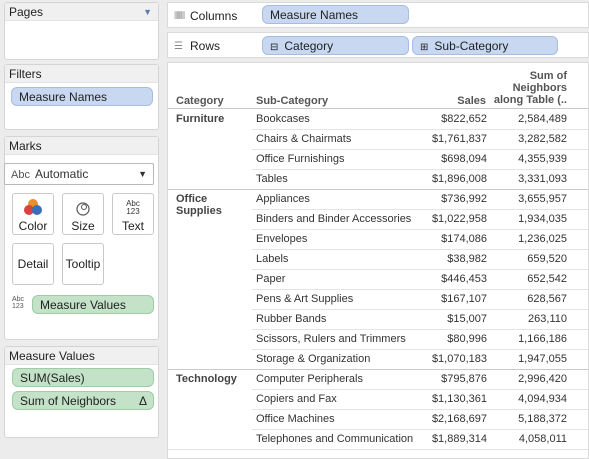  Describe the element at coordinates (471, 46) in the screenshot. I see `rows-subcategory-label: Sub-Category` at that location.